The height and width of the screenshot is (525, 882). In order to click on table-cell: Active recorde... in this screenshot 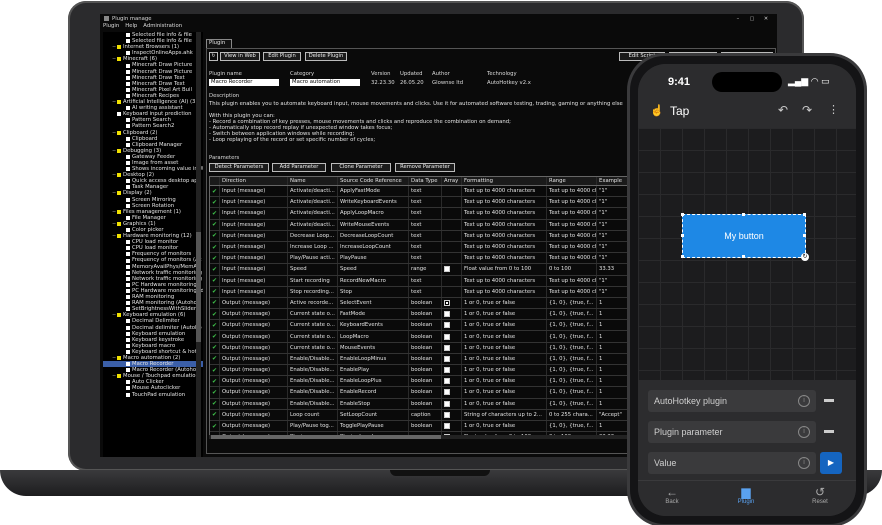, I will do `click(313, 303)`.